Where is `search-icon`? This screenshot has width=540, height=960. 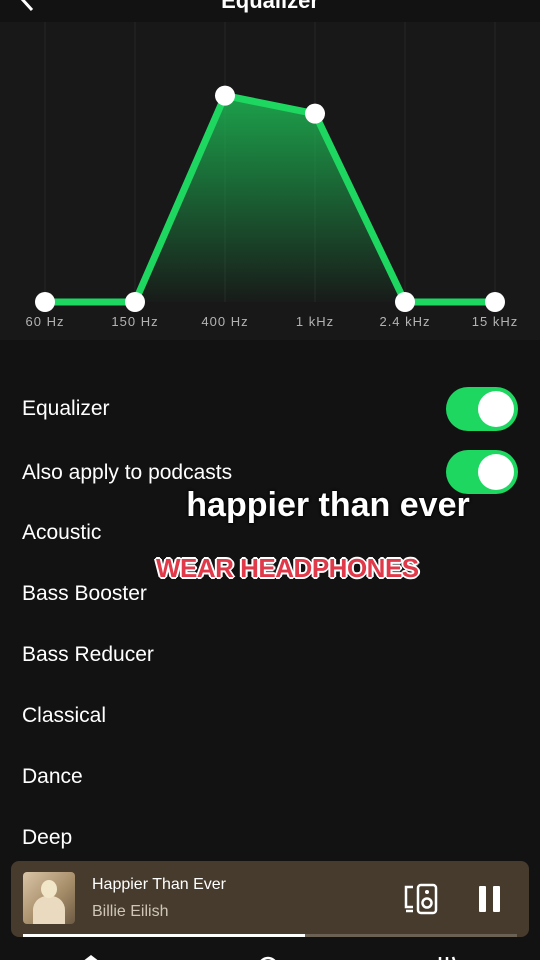 search-icon is located at coordinates (268, 957).